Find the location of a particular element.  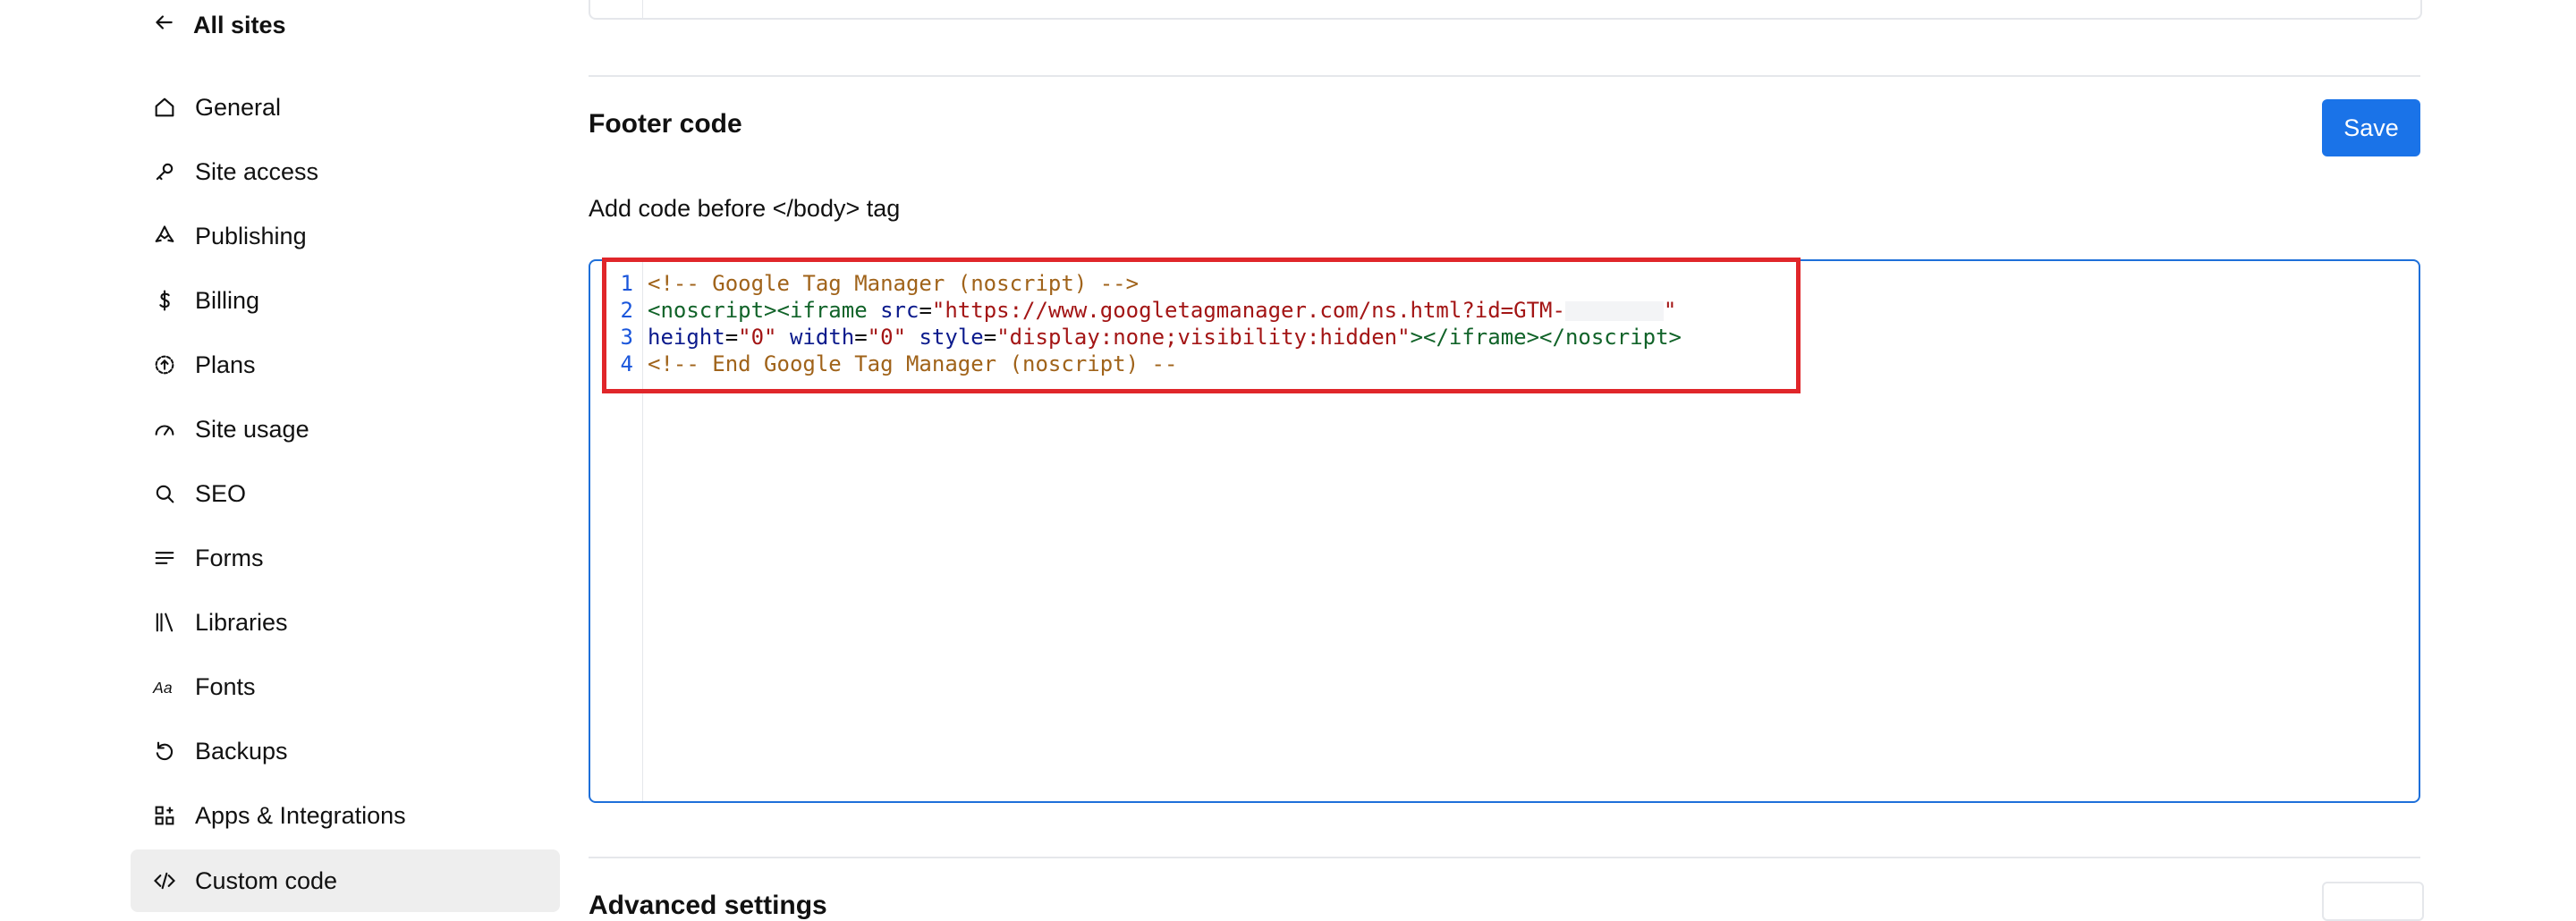

home-icon is located at coordinates (164, 107).